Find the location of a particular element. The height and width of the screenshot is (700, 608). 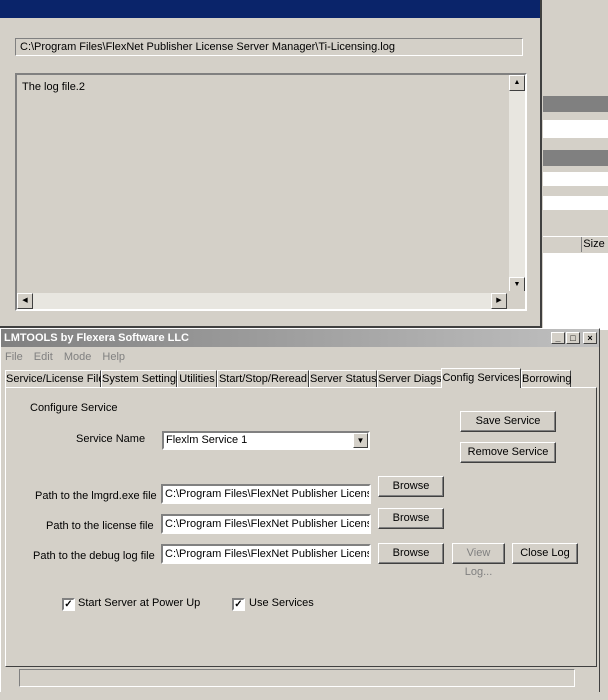

background-field is located at coordinates (575, 129).